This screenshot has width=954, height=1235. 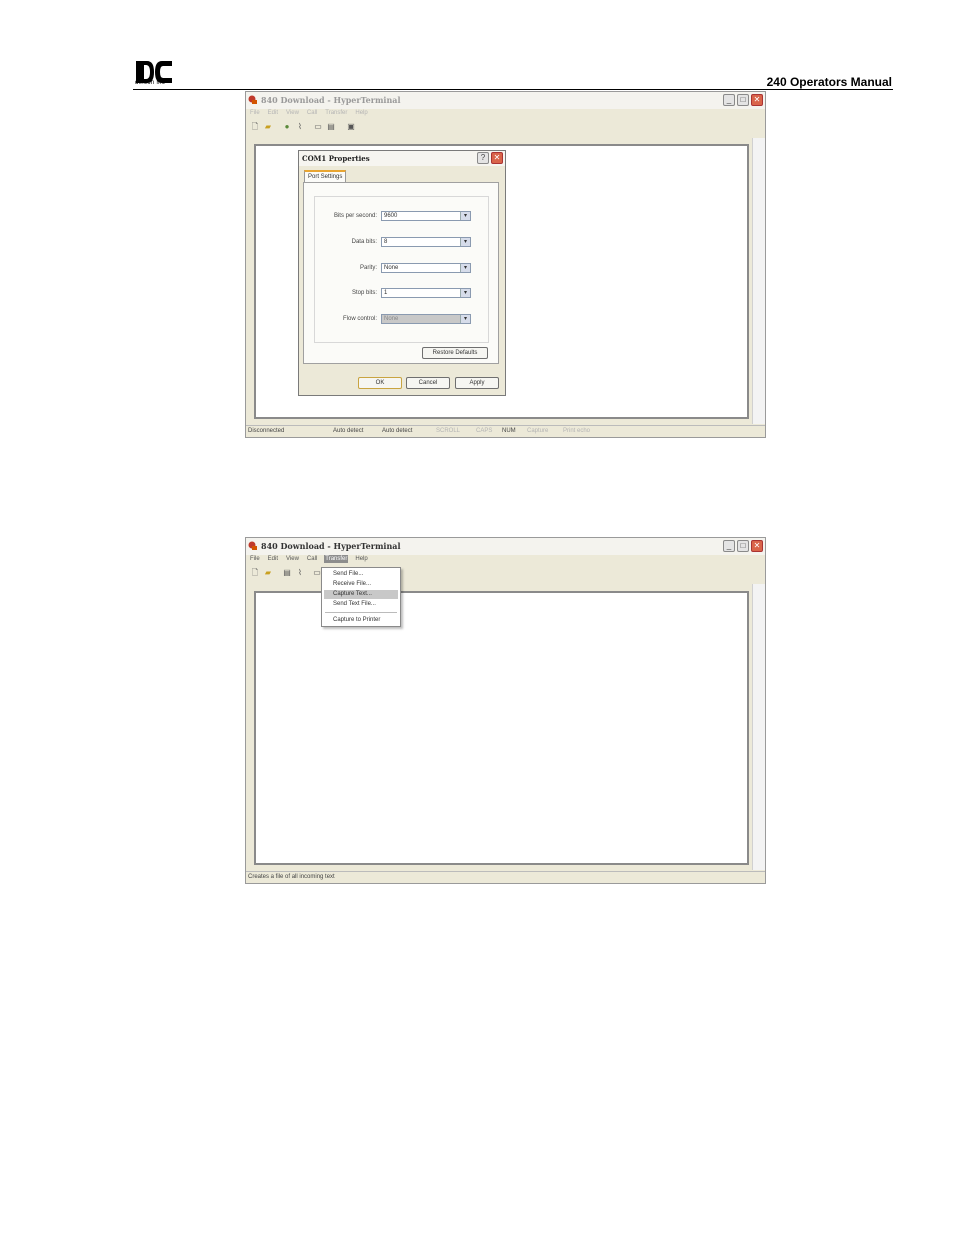 What do you see at coordinates (331, 126) in the screenshot?
I see `receive-icon: ▤` at bounding box center [331, 126].